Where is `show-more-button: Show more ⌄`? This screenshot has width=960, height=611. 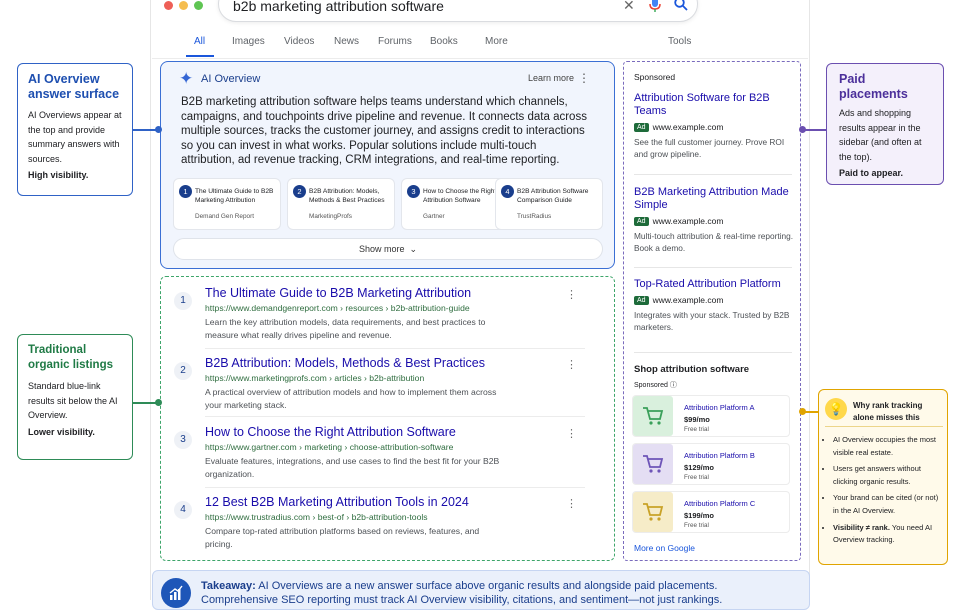
show-more-button: Show more ⌄ is located at coordinates (388, 249).